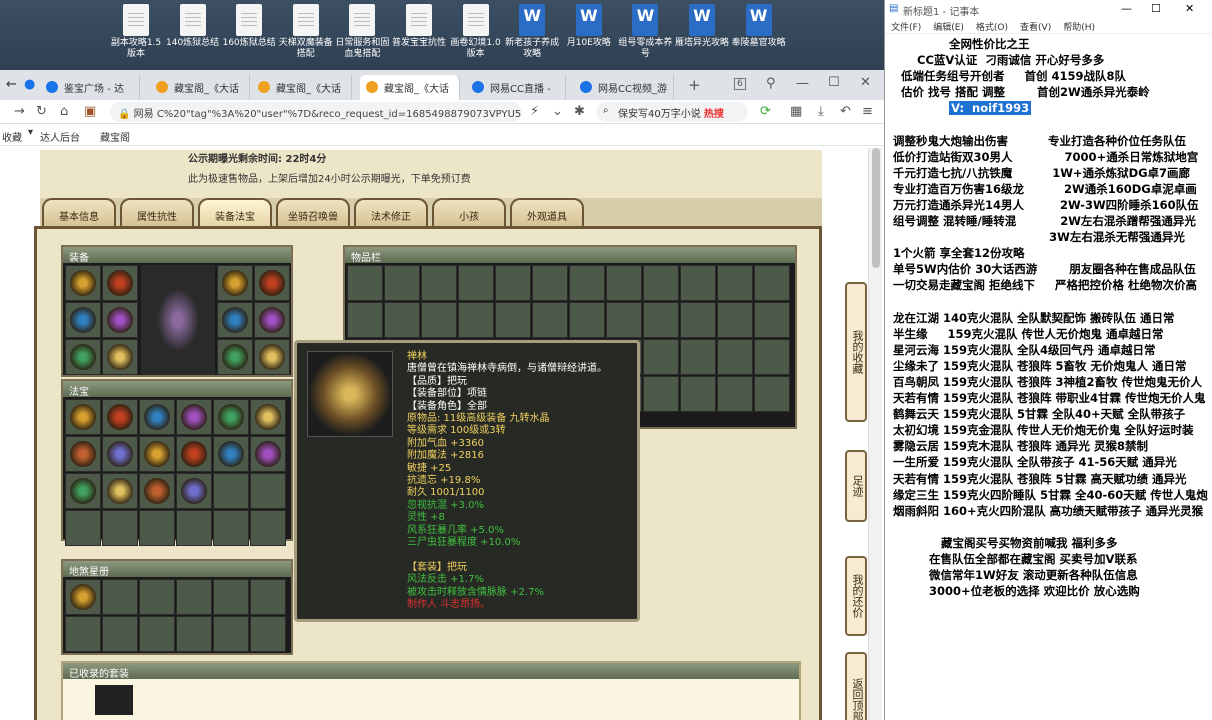  What do you see at coordinates (759, 26) in the screenshot?
I see `desktop-file-11: 奉陵墓官攻略` at bounding box center [759, 26].